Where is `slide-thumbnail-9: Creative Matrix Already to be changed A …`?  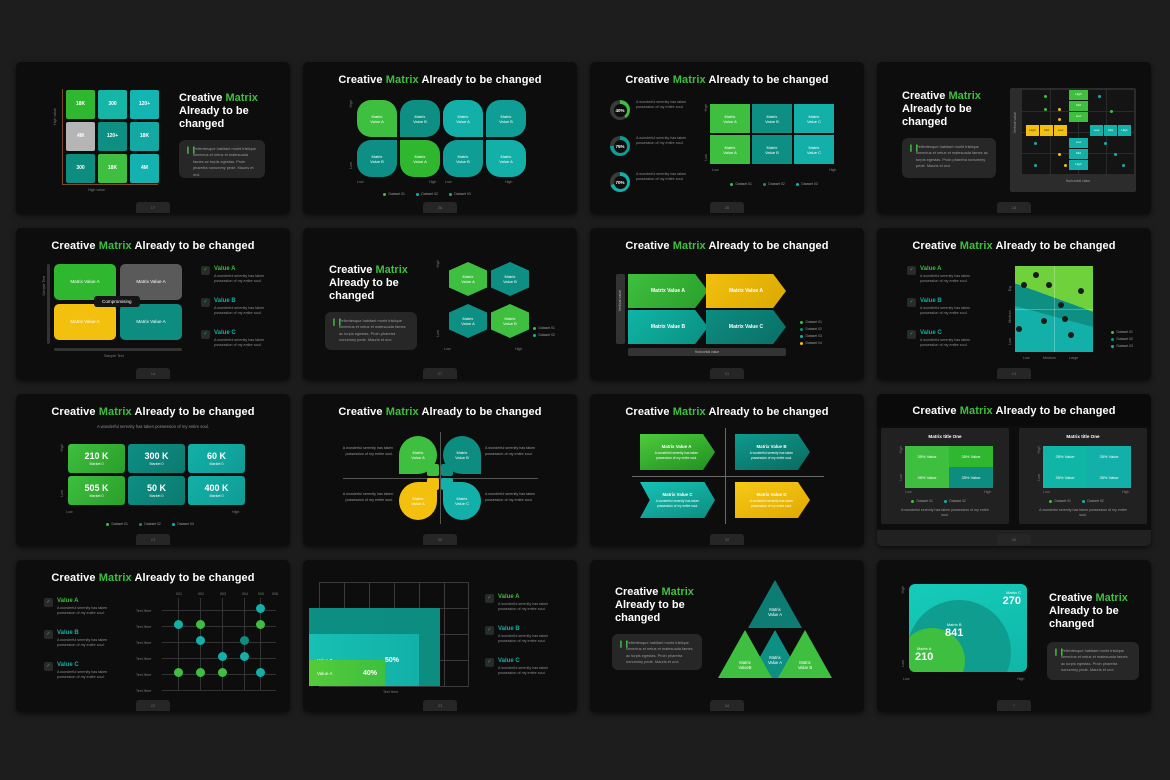
slide-thumbnail-9: Creative Matrix Already to be changed A … is located at coordinates (153, 470).